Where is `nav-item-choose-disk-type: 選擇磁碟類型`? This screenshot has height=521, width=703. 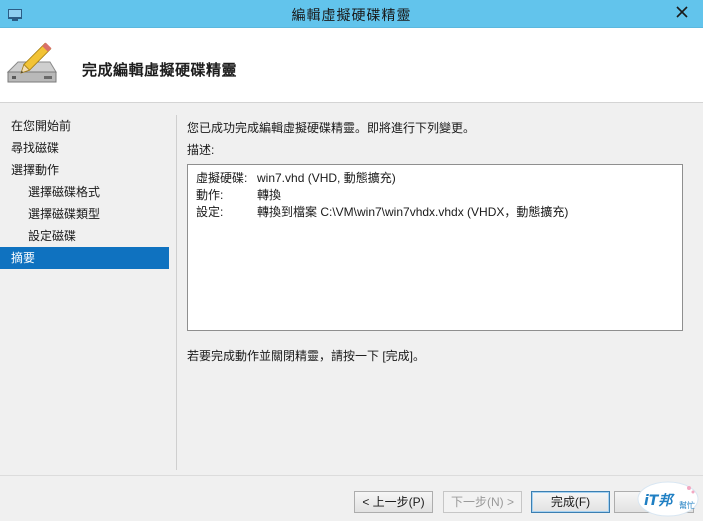
nav-item-choose-disk-type: 選擇磁碟類型 is located at coordinates (84, 214).